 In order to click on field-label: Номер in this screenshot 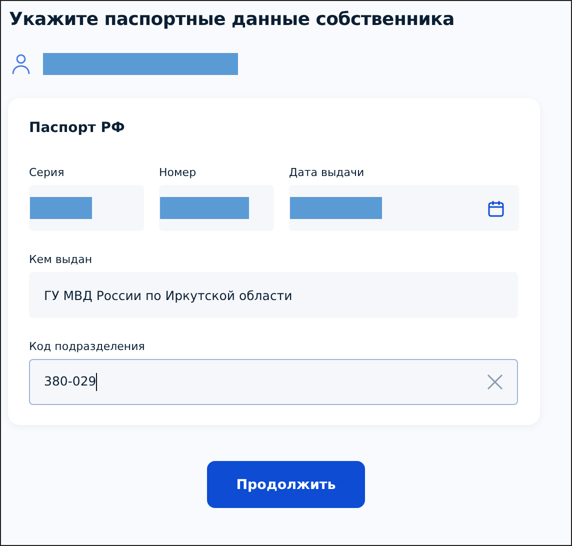, I will do `click(178, 172)`.